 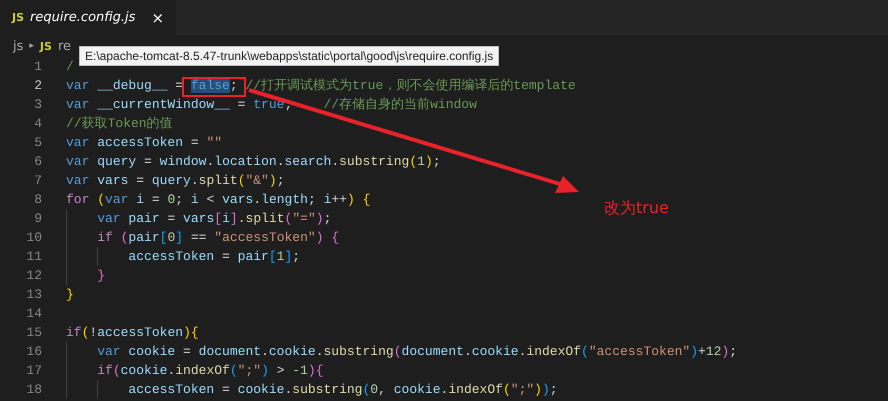 What do you see at coordinates (31, 46) in the screenshot?
I see `chevron-icon: ▸` at bounding box center [31, 46].